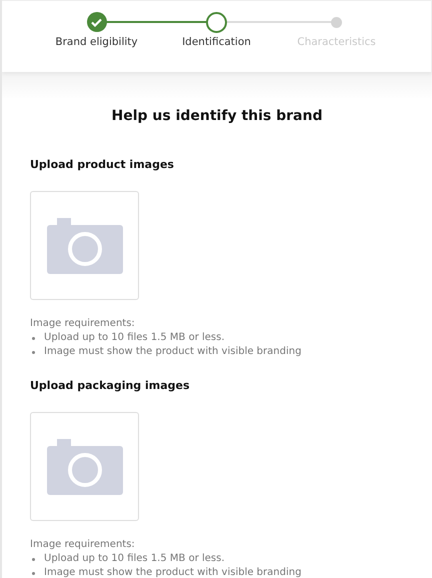  Describe the element at coordinates (96, 42) in the screenshot. I see `step-label: Brand eligibility` at that location.